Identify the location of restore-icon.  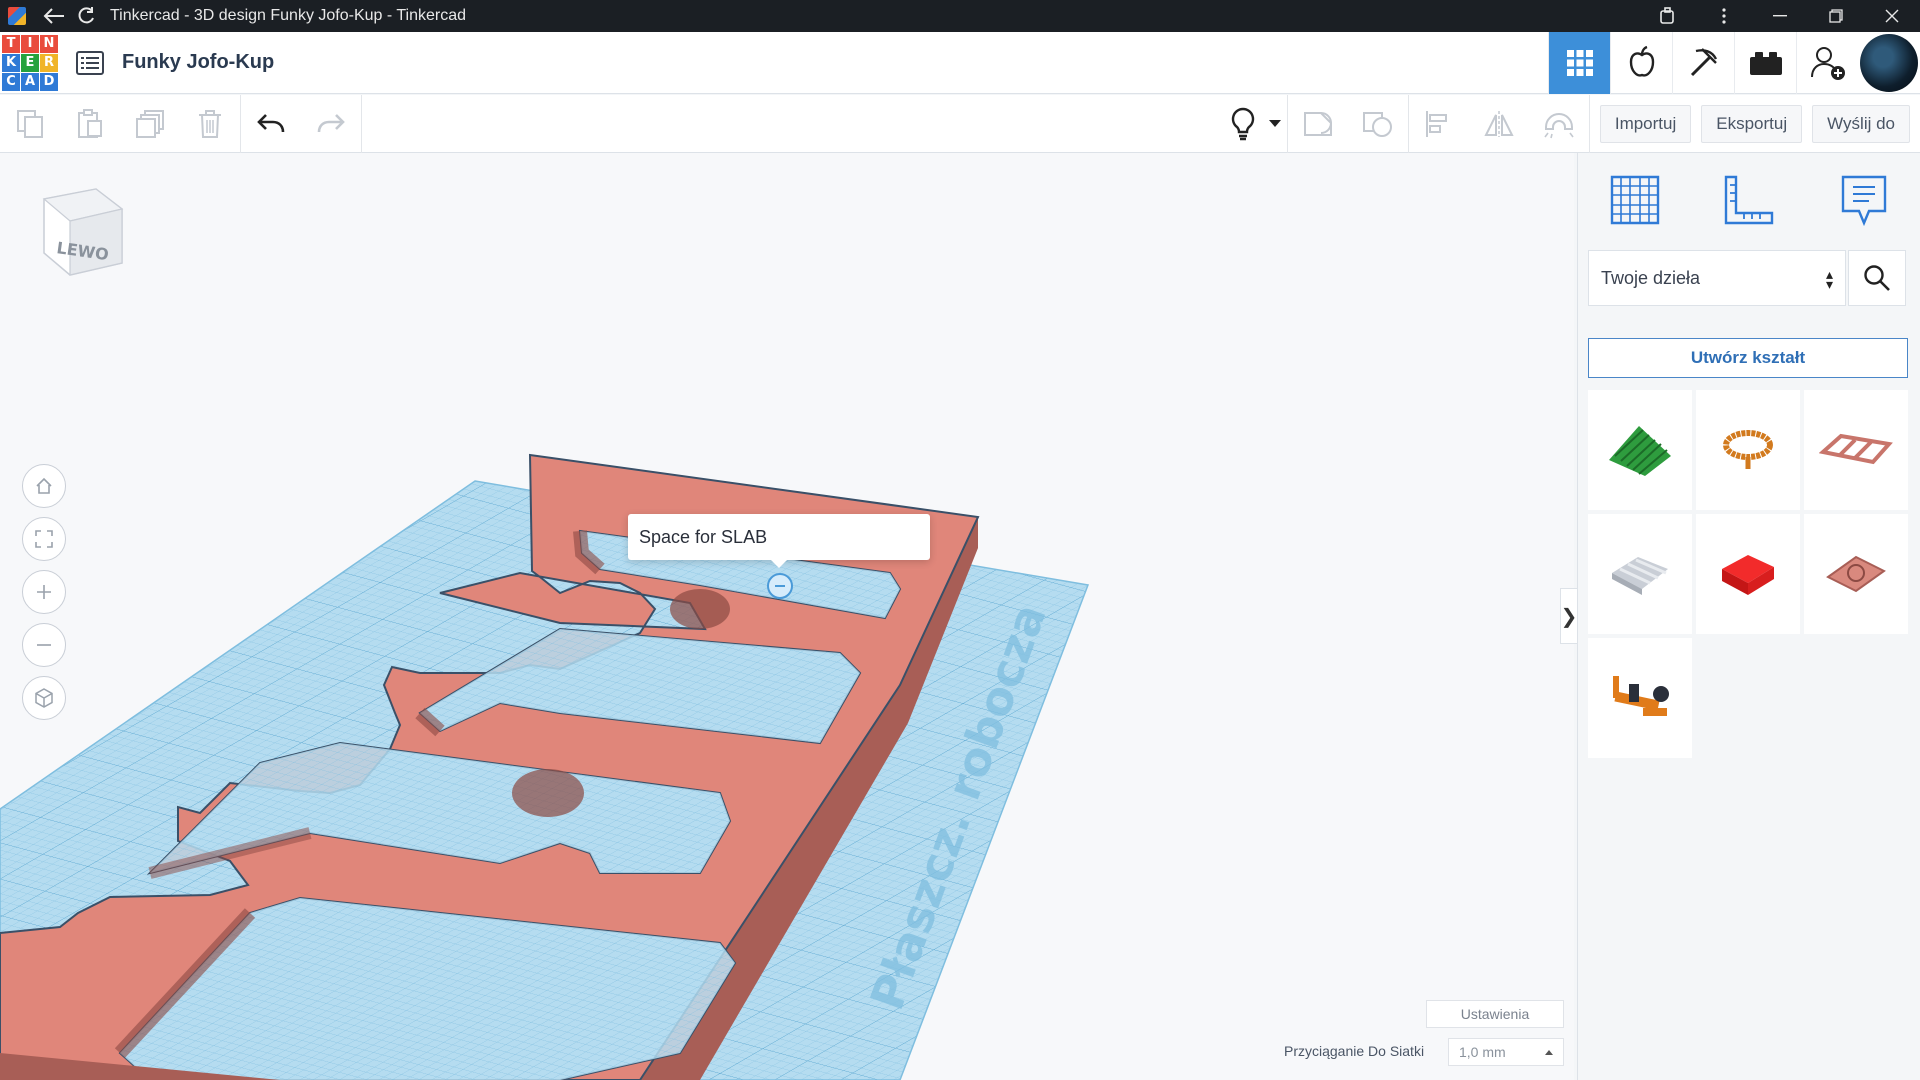
(1836, 16).